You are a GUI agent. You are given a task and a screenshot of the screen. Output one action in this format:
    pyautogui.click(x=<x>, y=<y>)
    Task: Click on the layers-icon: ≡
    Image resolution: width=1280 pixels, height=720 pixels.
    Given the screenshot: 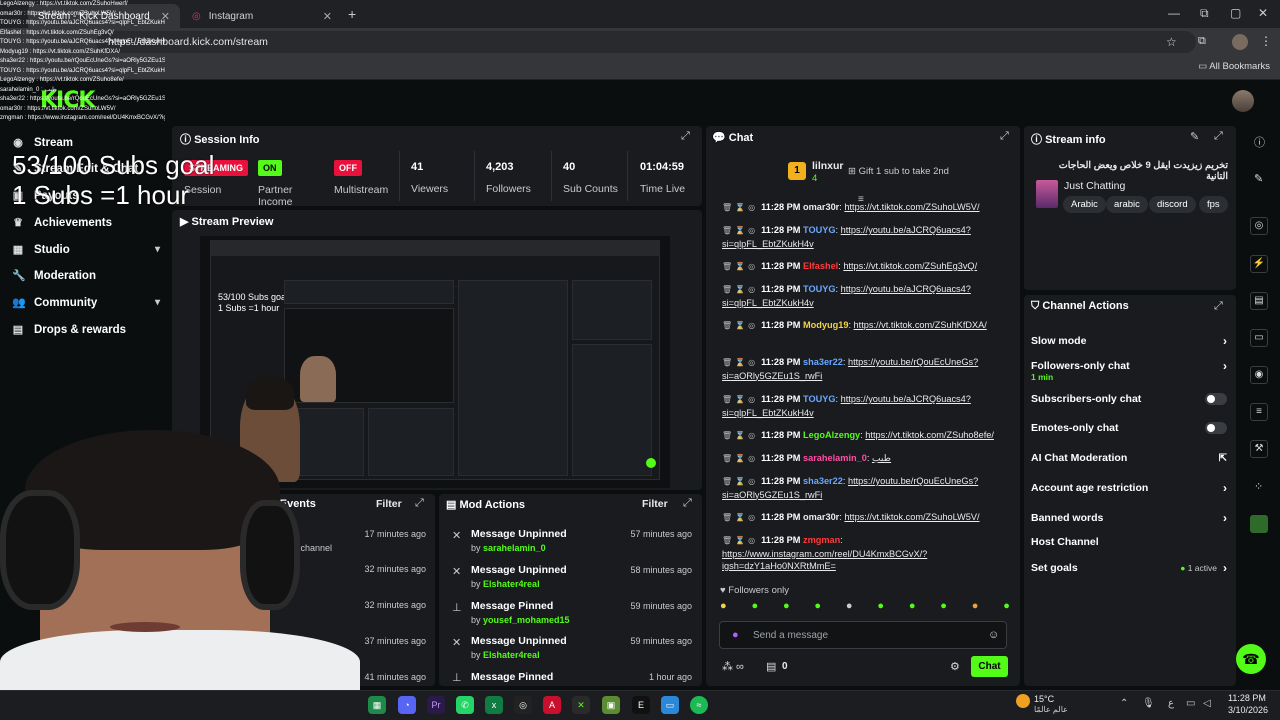 What is the action you would take?
    pyautogui.click(x=1259, y=412)
    